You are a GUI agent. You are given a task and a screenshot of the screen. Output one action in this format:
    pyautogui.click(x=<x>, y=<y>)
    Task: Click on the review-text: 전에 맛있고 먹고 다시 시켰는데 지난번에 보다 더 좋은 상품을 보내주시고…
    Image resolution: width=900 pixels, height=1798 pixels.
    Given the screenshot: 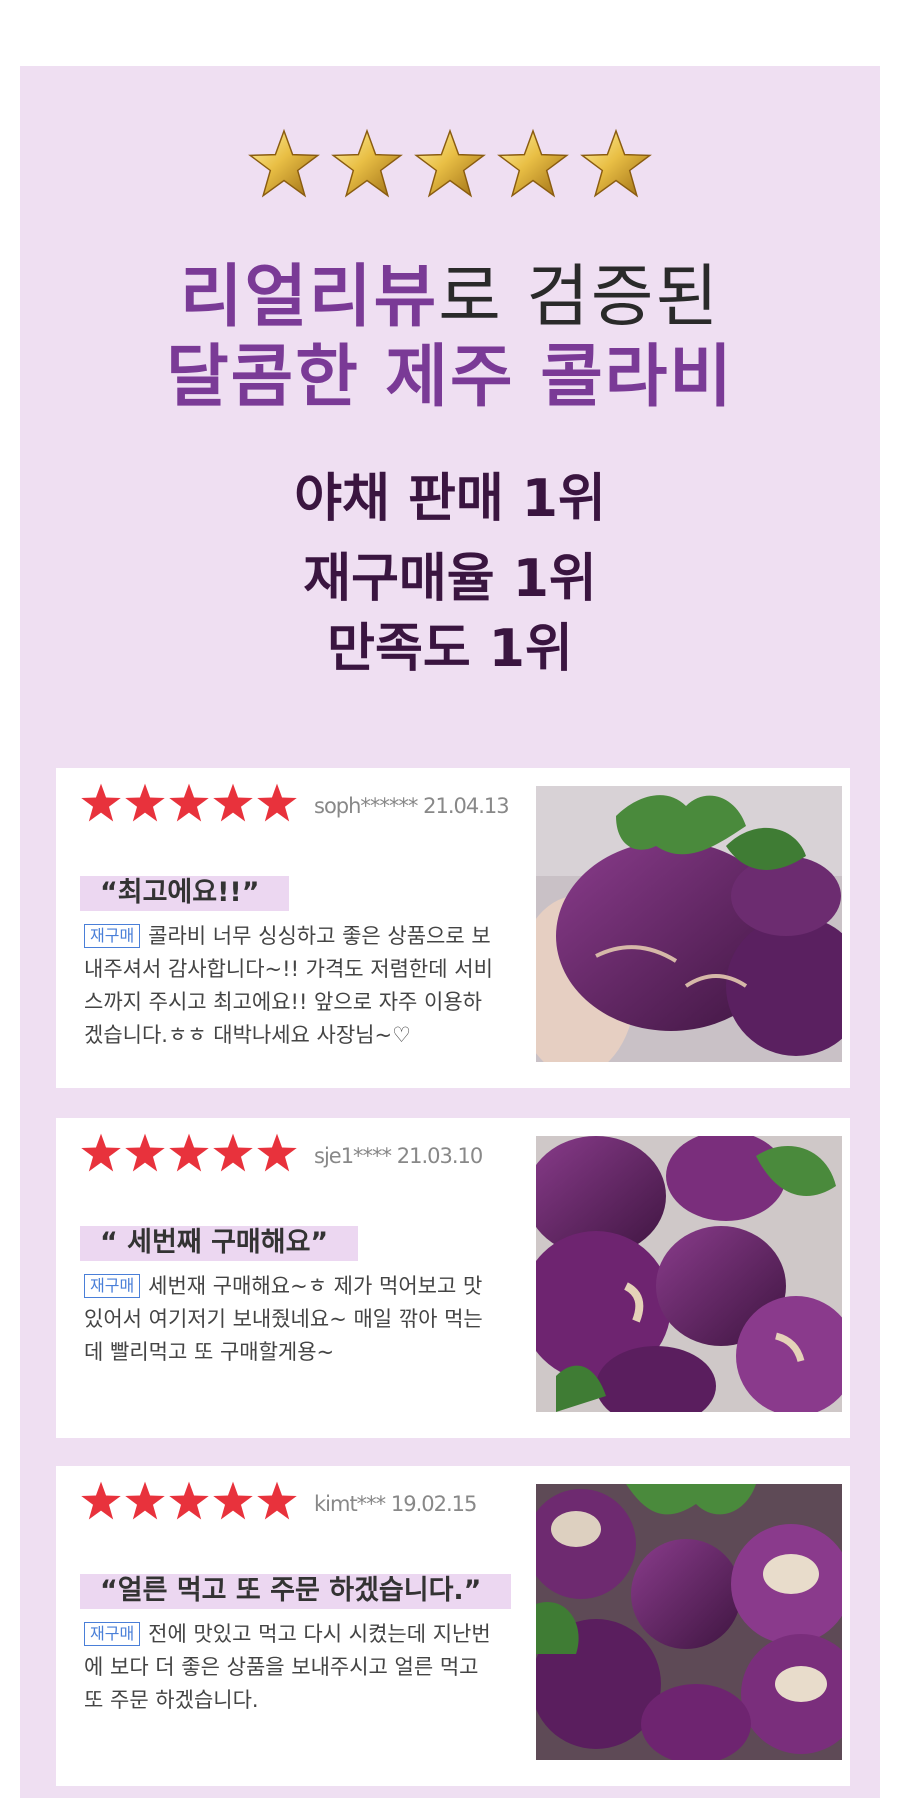 What is the action you would take?
    pyautogui.click(x=287, y=1667)
    